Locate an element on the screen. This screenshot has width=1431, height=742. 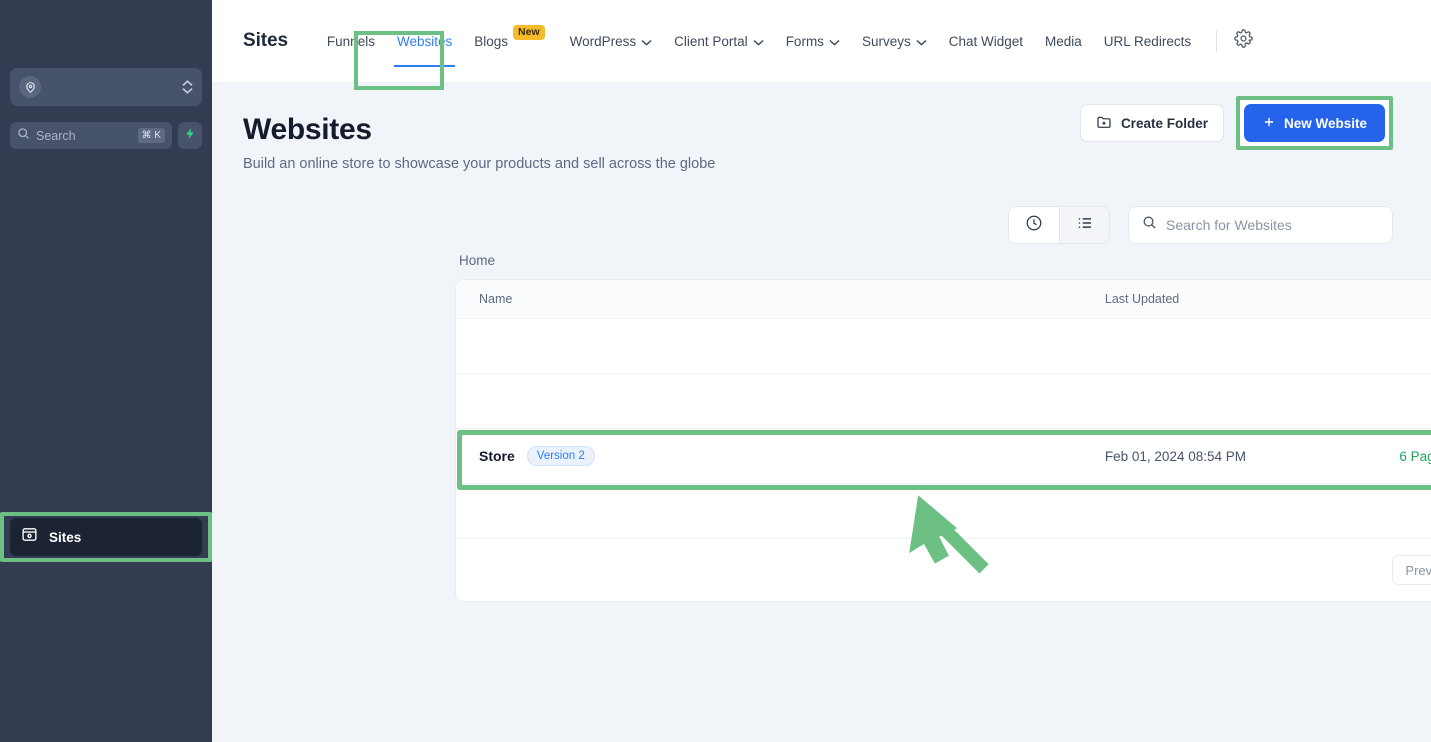
table-header-row: Name Last Updated is located at coordinates (943, 299).